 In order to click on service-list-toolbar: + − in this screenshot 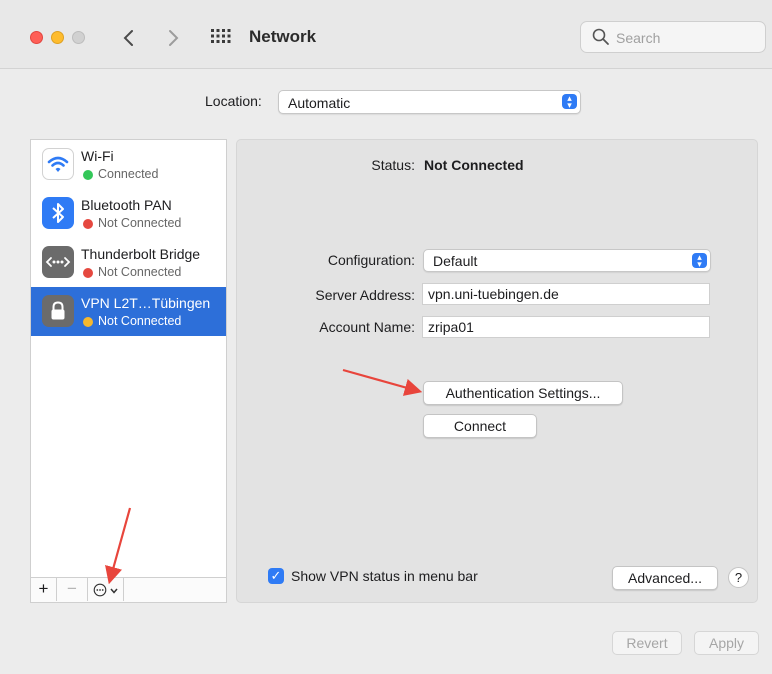, I will do `click(128, 589)`.